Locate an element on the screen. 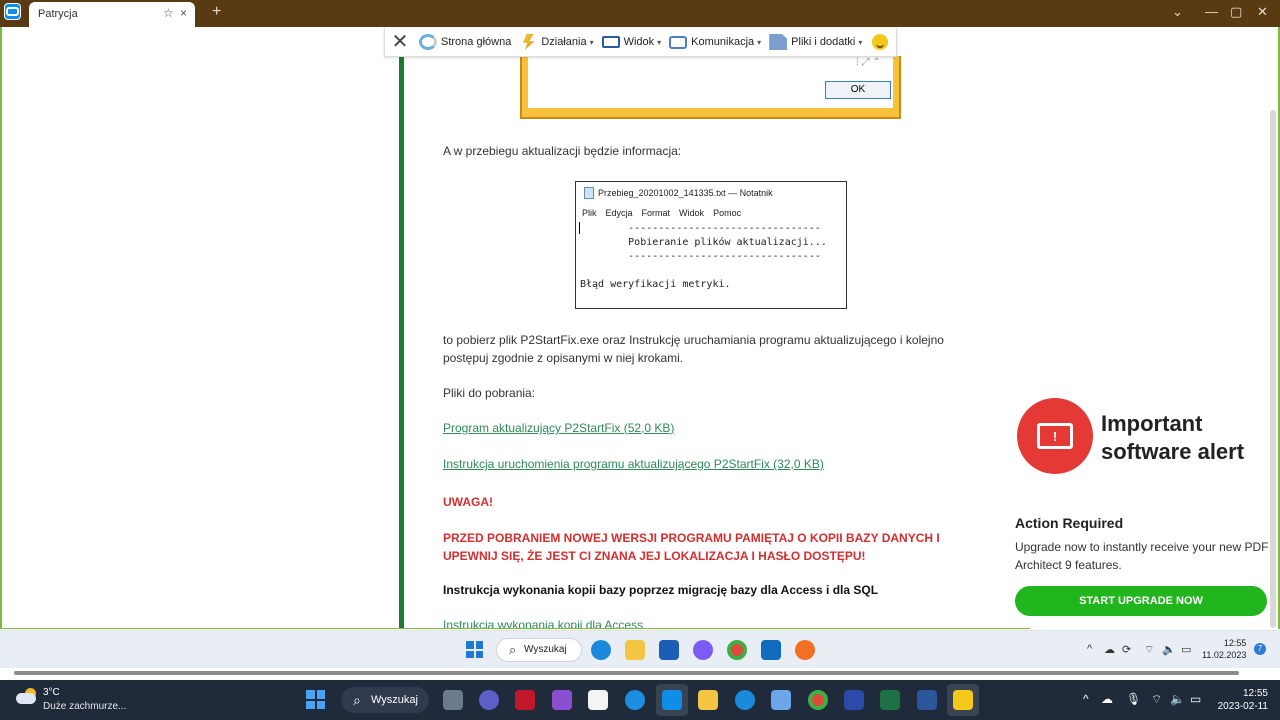 The width and height of the screenshot is (1280, 720). vertical-scrollbar is located at coordinates (1273, 369).